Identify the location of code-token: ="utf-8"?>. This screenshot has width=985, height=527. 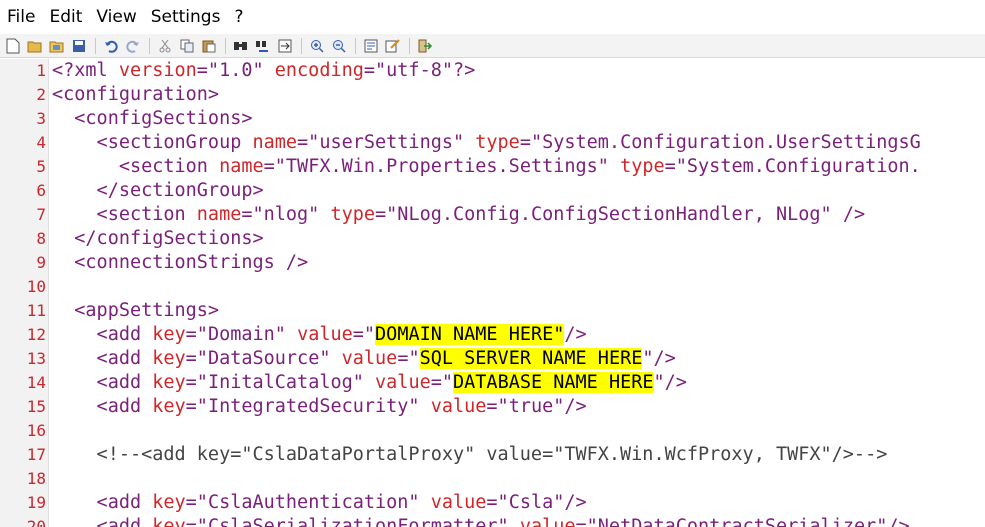
(419, 70).